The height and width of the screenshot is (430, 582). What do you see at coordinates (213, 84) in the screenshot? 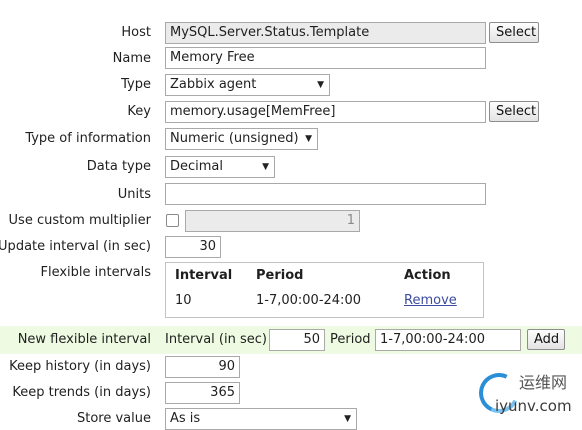
I see `type-select-value: Zabbix agent` at bounding box center [213, 84].